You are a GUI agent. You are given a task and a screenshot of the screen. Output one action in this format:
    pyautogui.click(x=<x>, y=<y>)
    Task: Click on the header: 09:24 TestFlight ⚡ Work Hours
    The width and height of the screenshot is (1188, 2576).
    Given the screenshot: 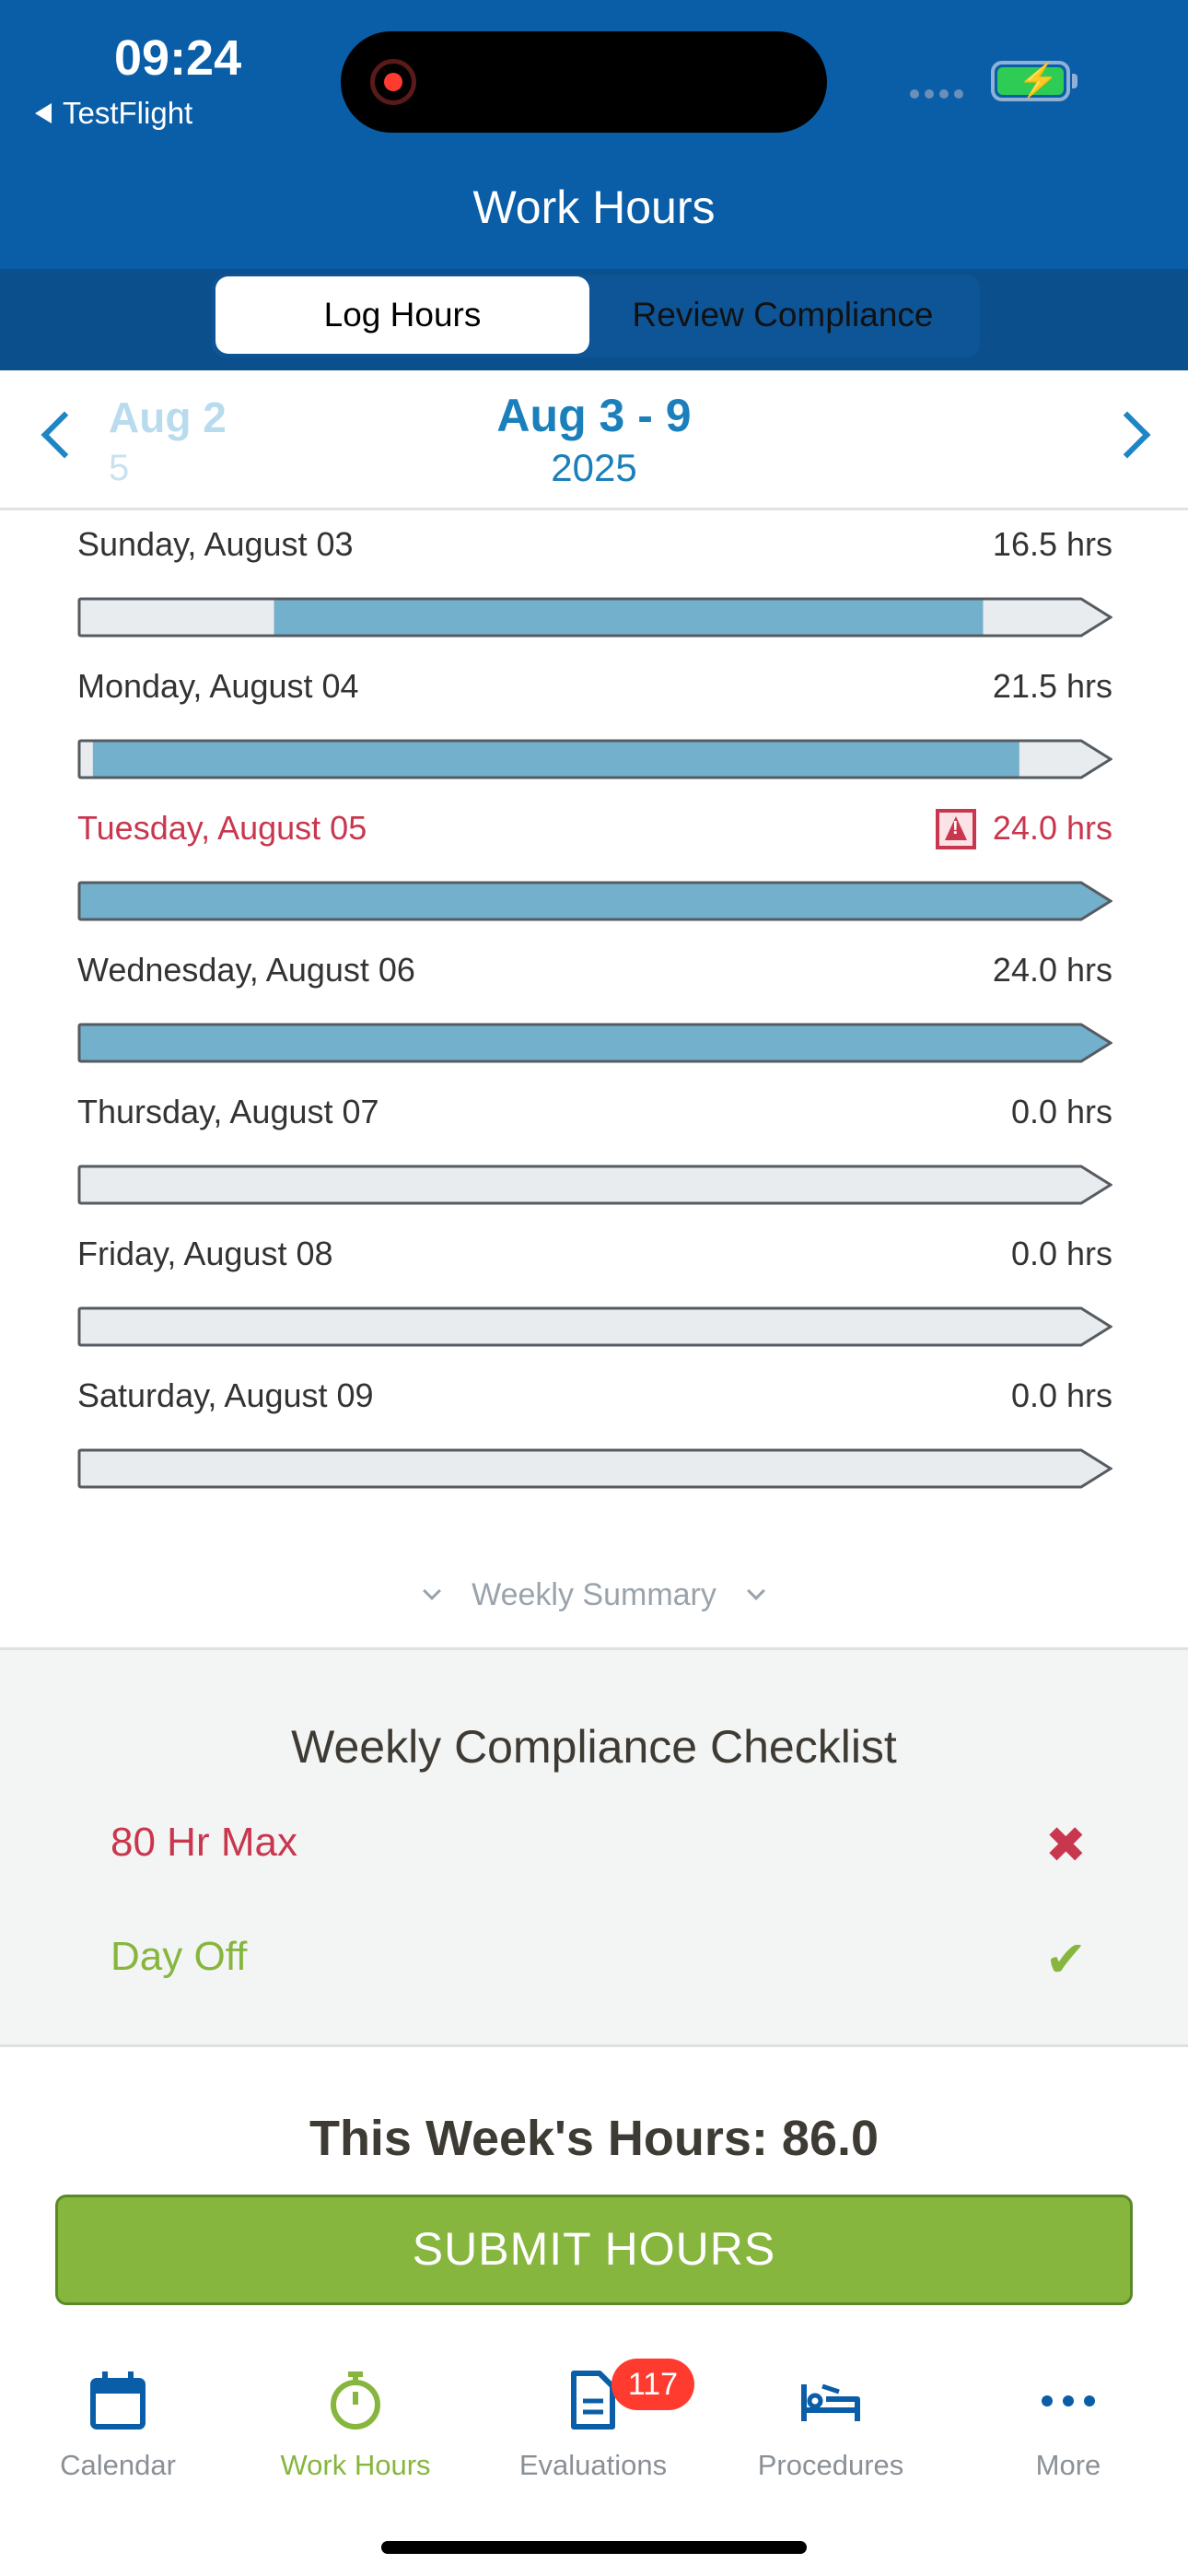 What is the action you would take?
    pyautogui.click(x=594, y=134)
    